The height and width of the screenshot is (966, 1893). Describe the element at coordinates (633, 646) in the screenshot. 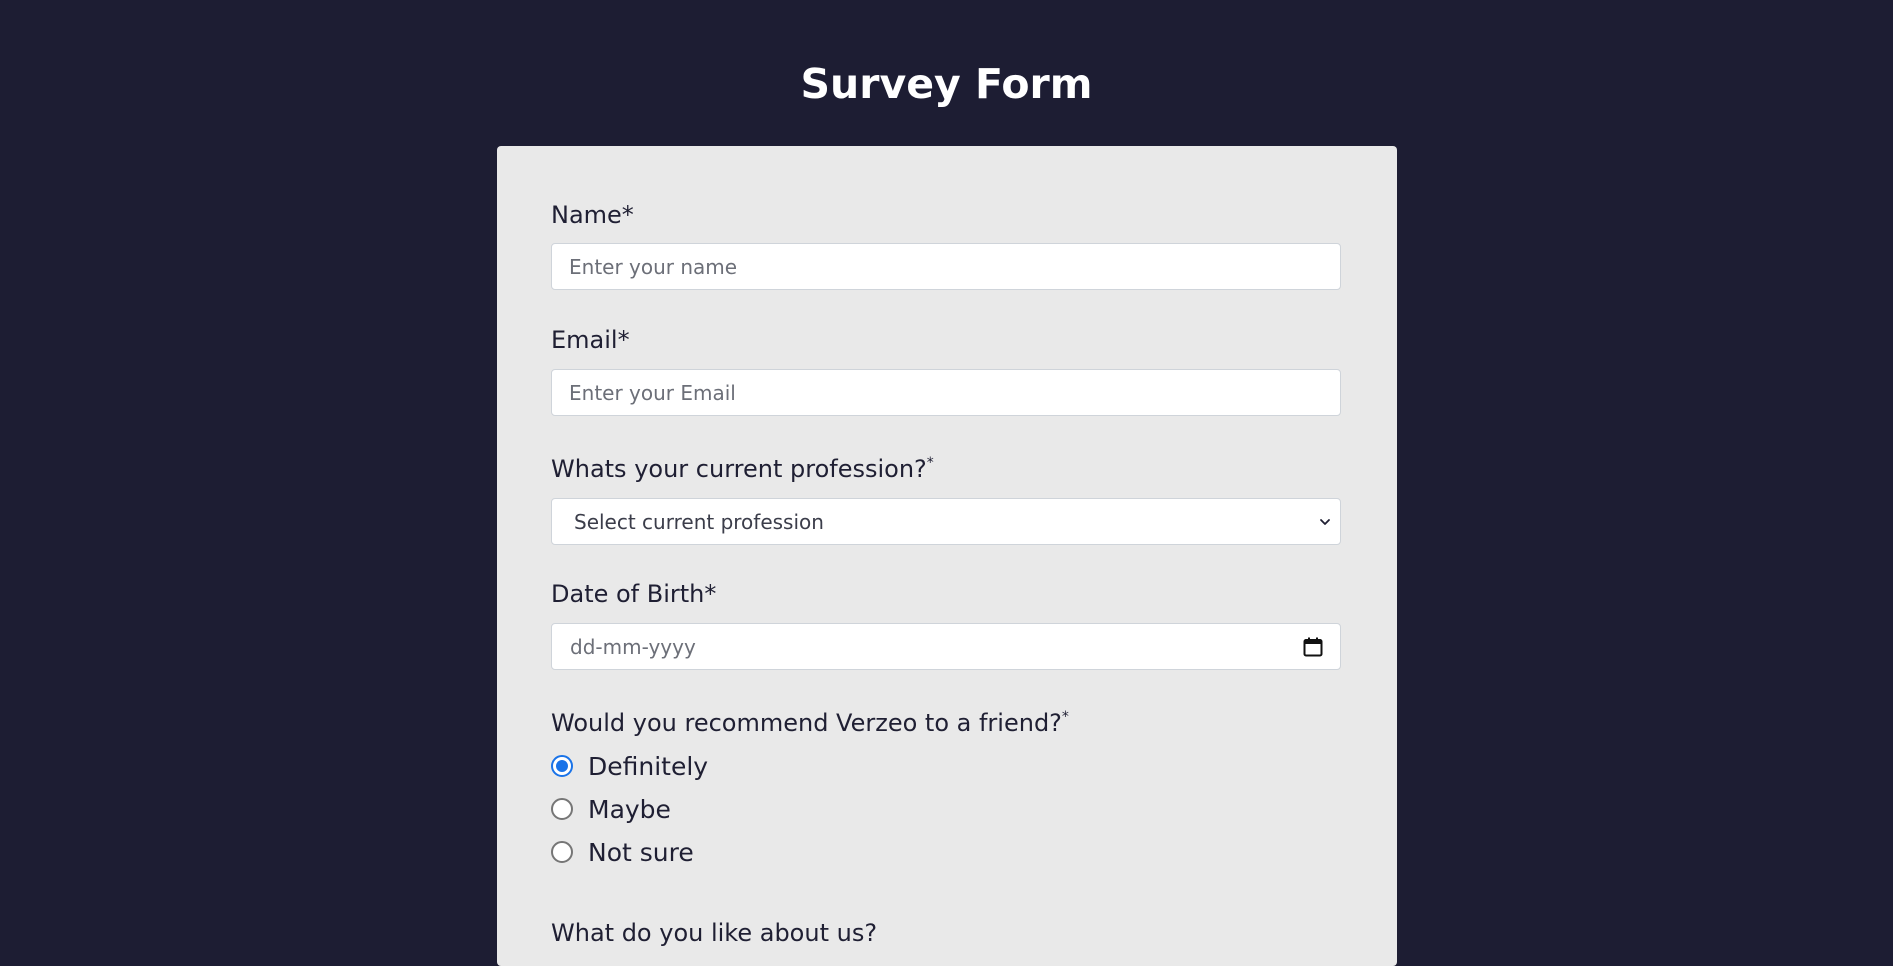

I see `dob-placeholder: dd-mm-yyyy` at that location.